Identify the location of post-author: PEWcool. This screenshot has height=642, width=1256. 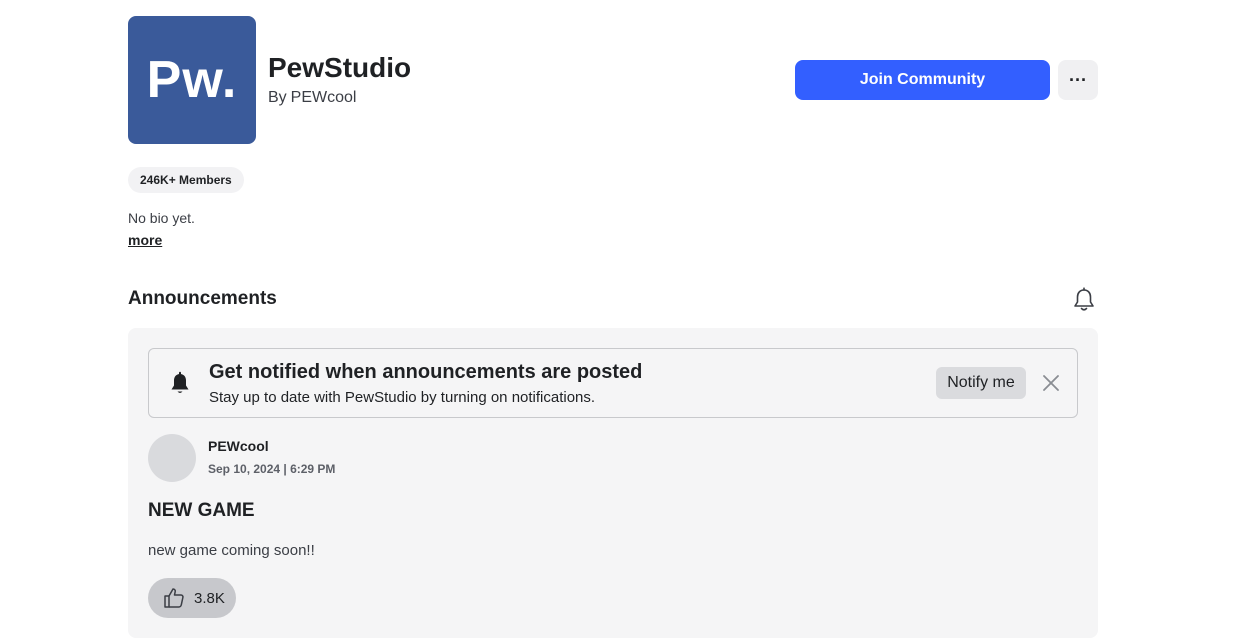
(238, 446).